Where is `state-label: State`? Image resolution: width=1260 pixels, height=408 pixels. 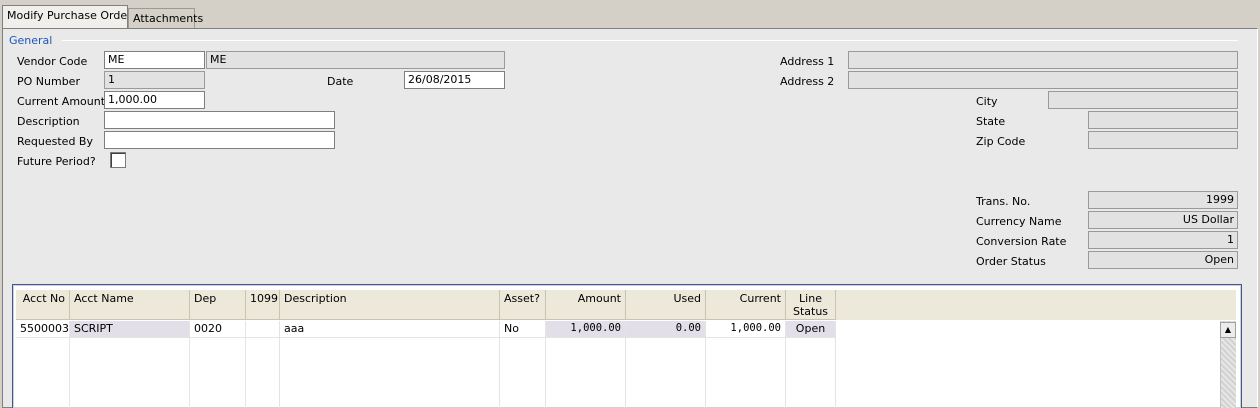
state-label: State is located at coordinates (991, 121).